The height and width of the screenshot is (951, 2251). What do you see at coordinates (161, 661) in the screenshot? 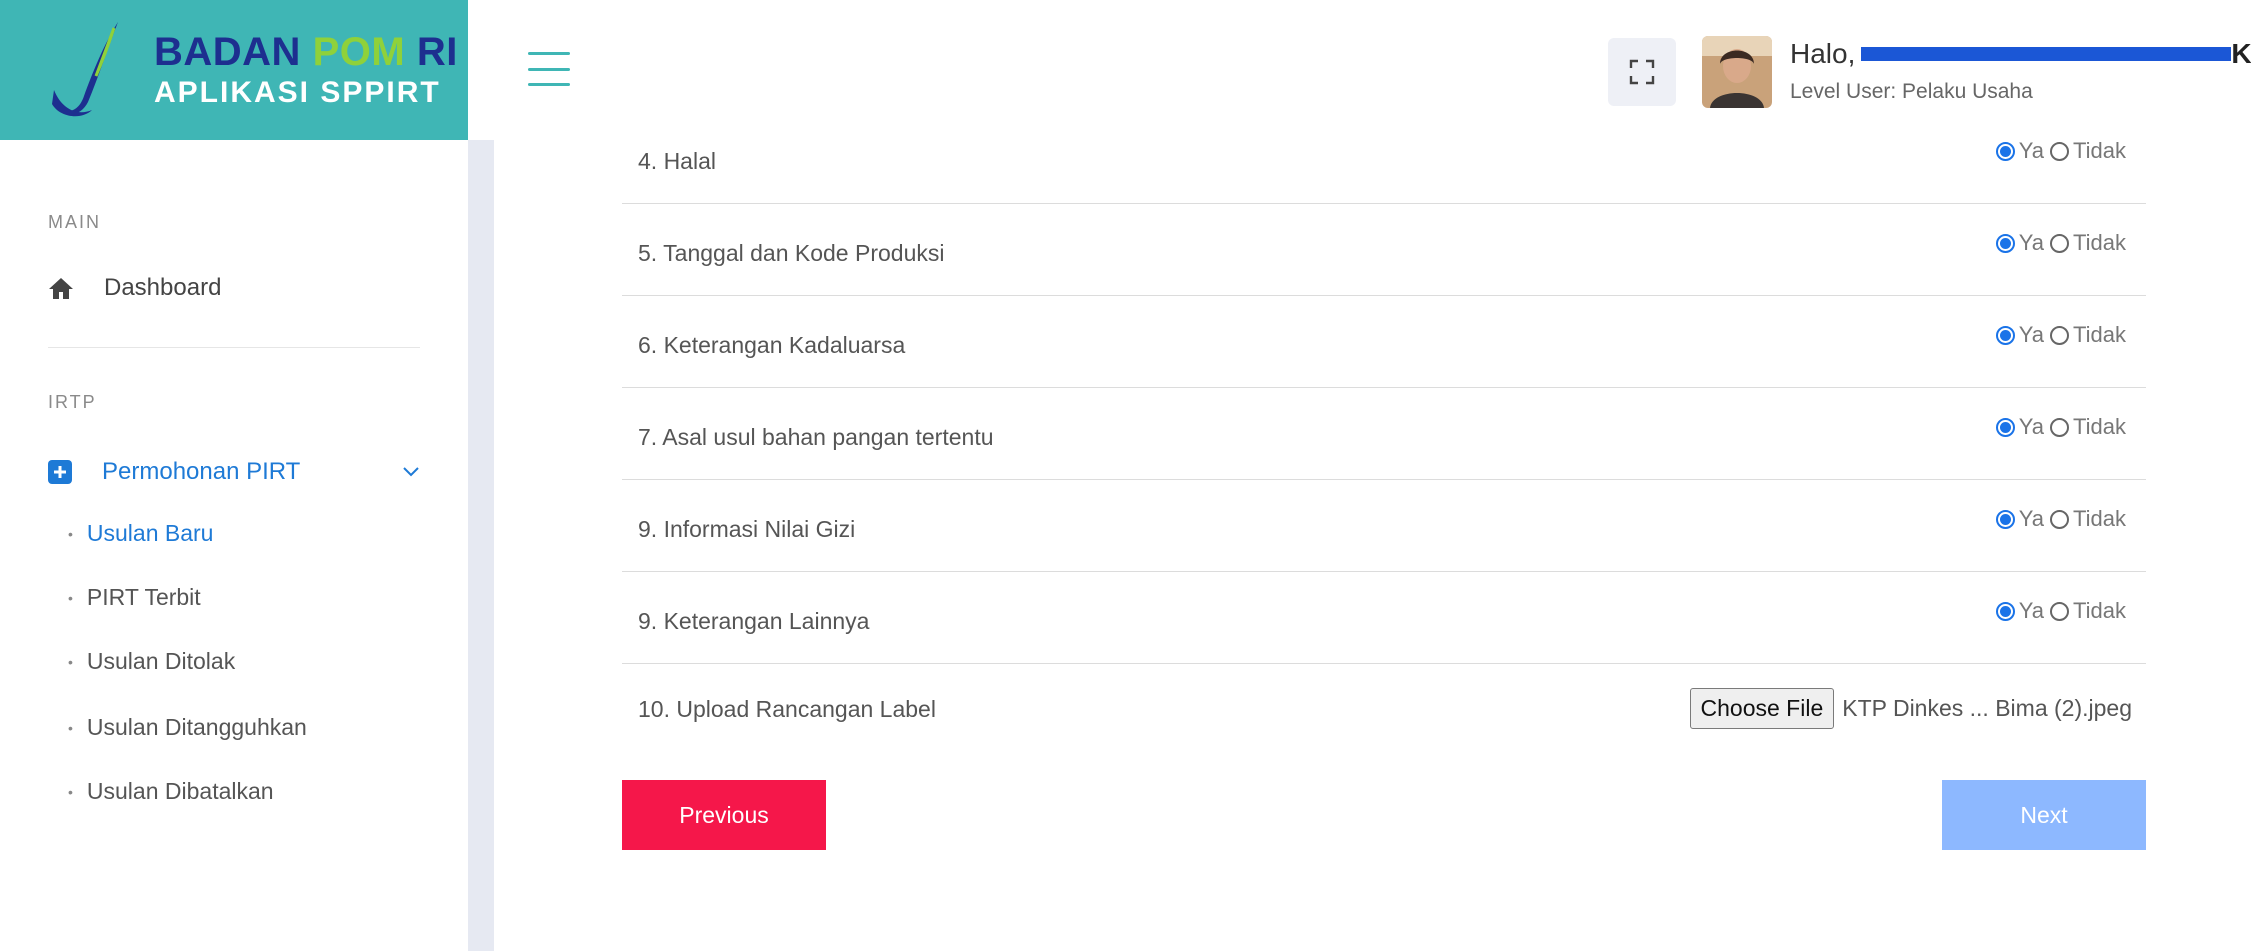
I see `sidebar-subitem-label: Usulan Ditolak` at bounding box center [161, 661].